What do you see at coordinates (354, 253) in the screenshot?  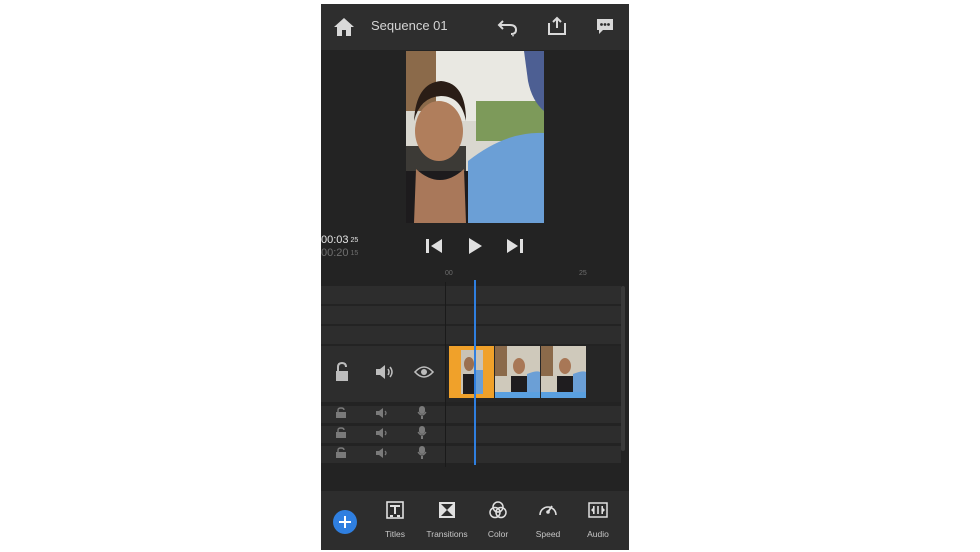 I see `total-frames: 15` at bounding box center [354, 253].